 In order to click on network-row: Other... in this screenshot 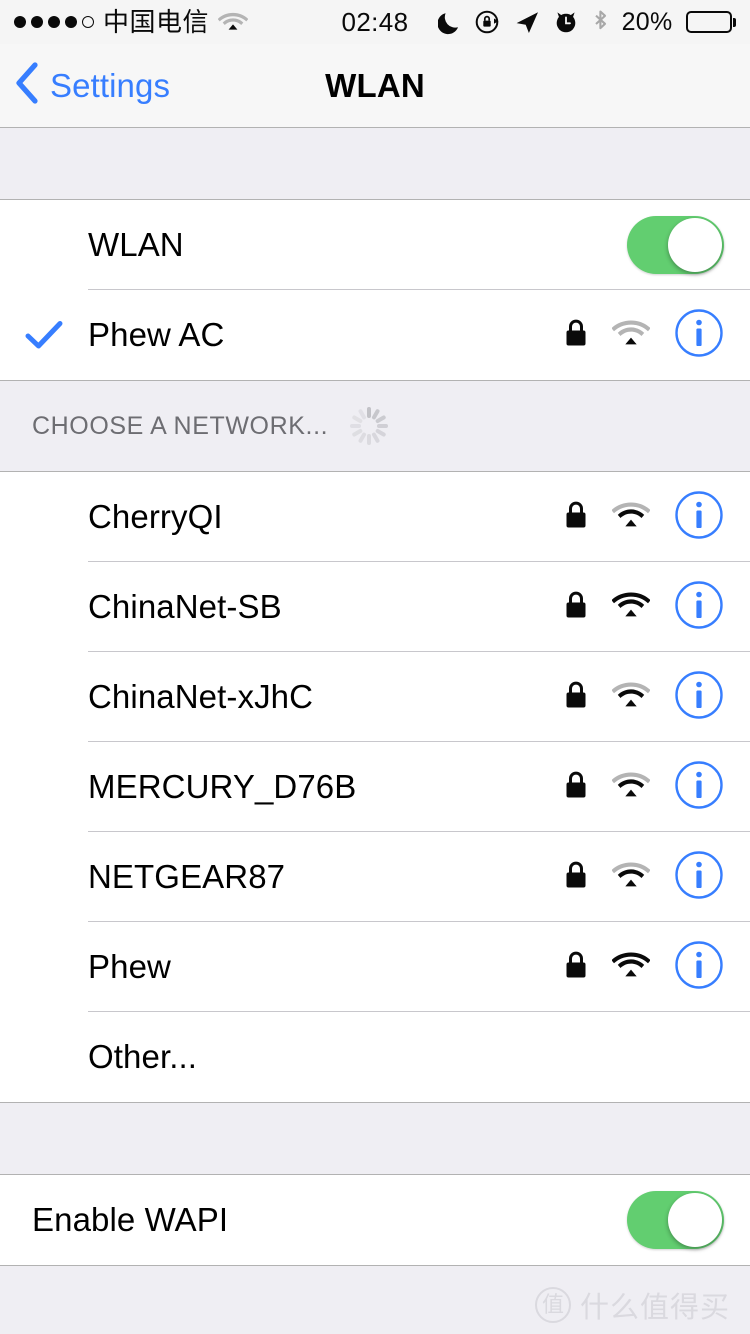, I will do `click(375, 1057)`.